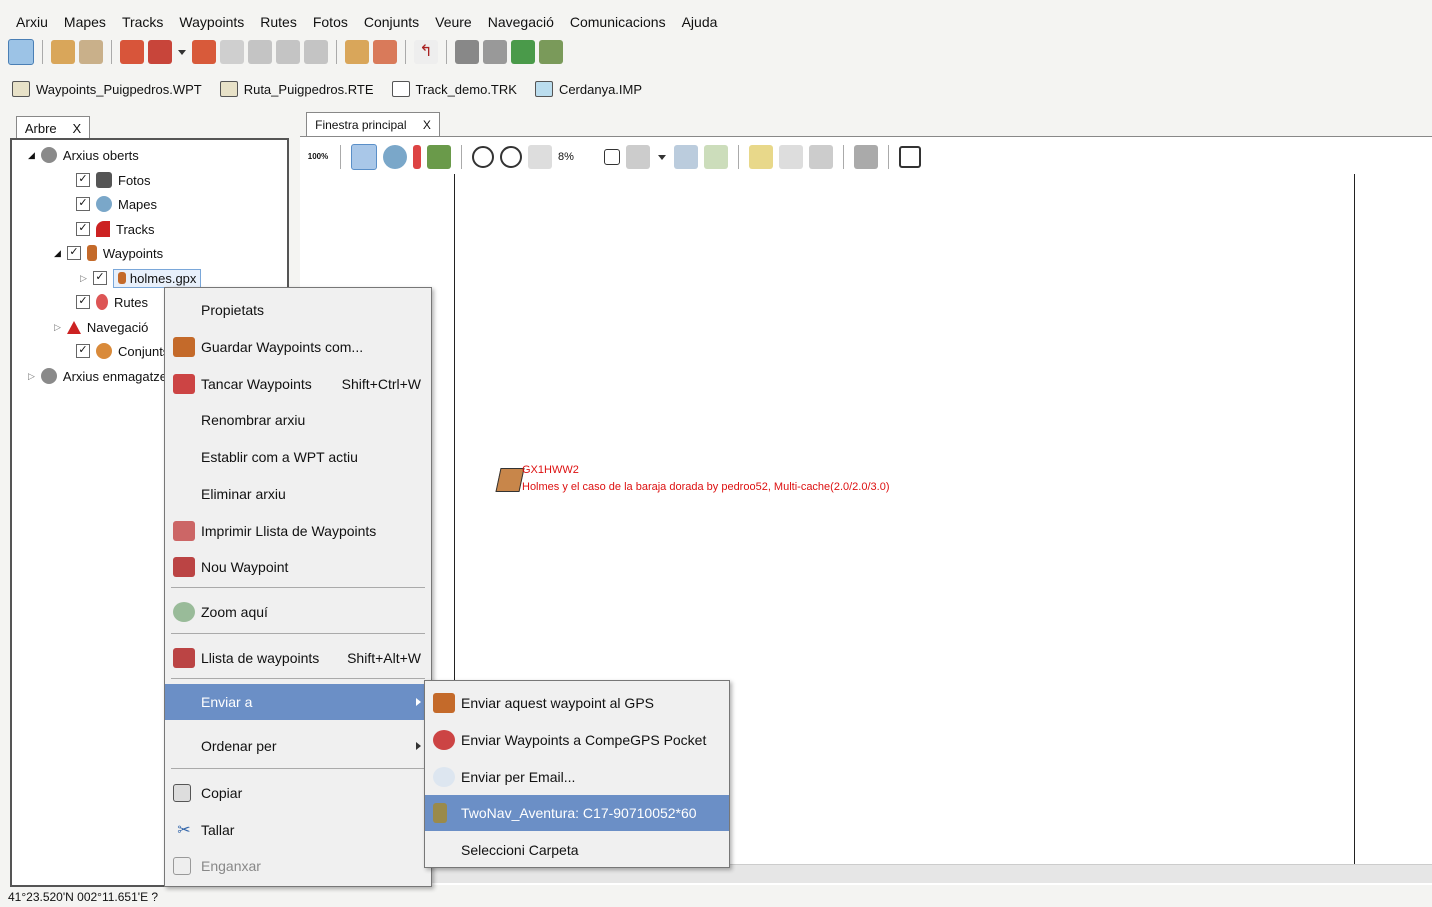  What do you see at coordinates (521, 22) in the screenshot?
I see `menu-navegacio: Navegació` at bounding box center [521, 22].